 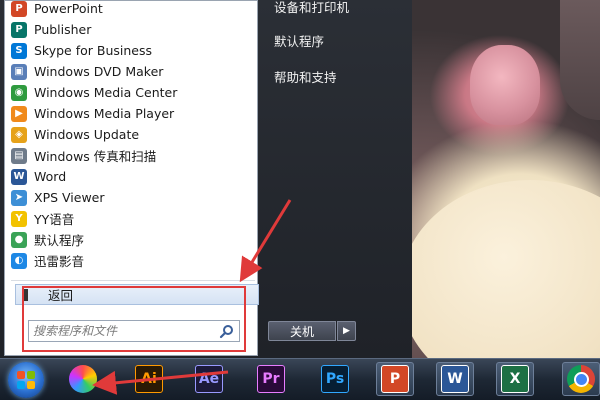 I want to click on program-item: ▤ Windows 传真和扫描, so click(x=131, y=155).